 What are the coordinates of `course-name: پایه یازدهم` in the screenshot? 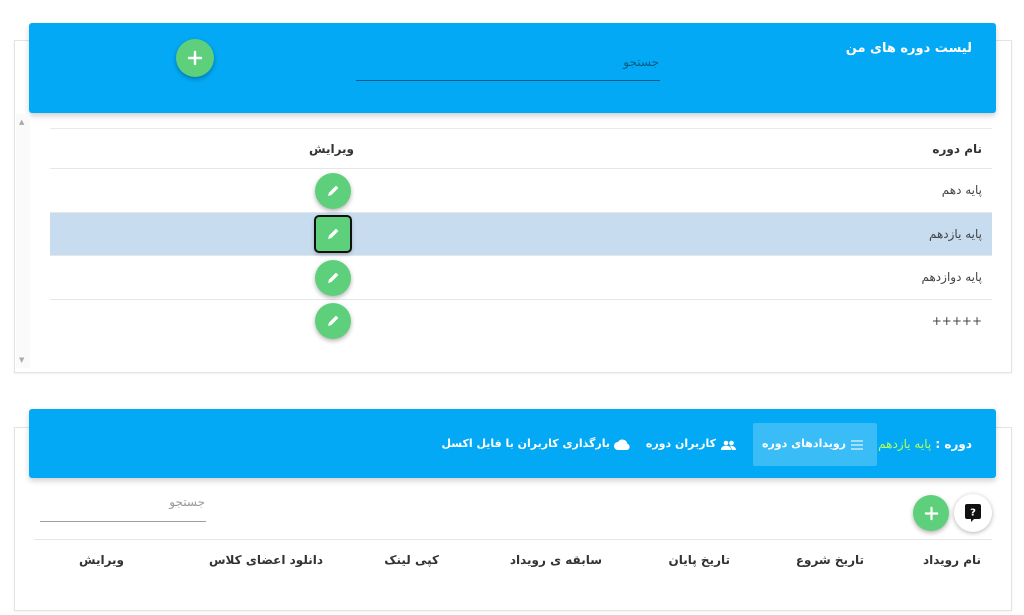 It's located at (955, 234).